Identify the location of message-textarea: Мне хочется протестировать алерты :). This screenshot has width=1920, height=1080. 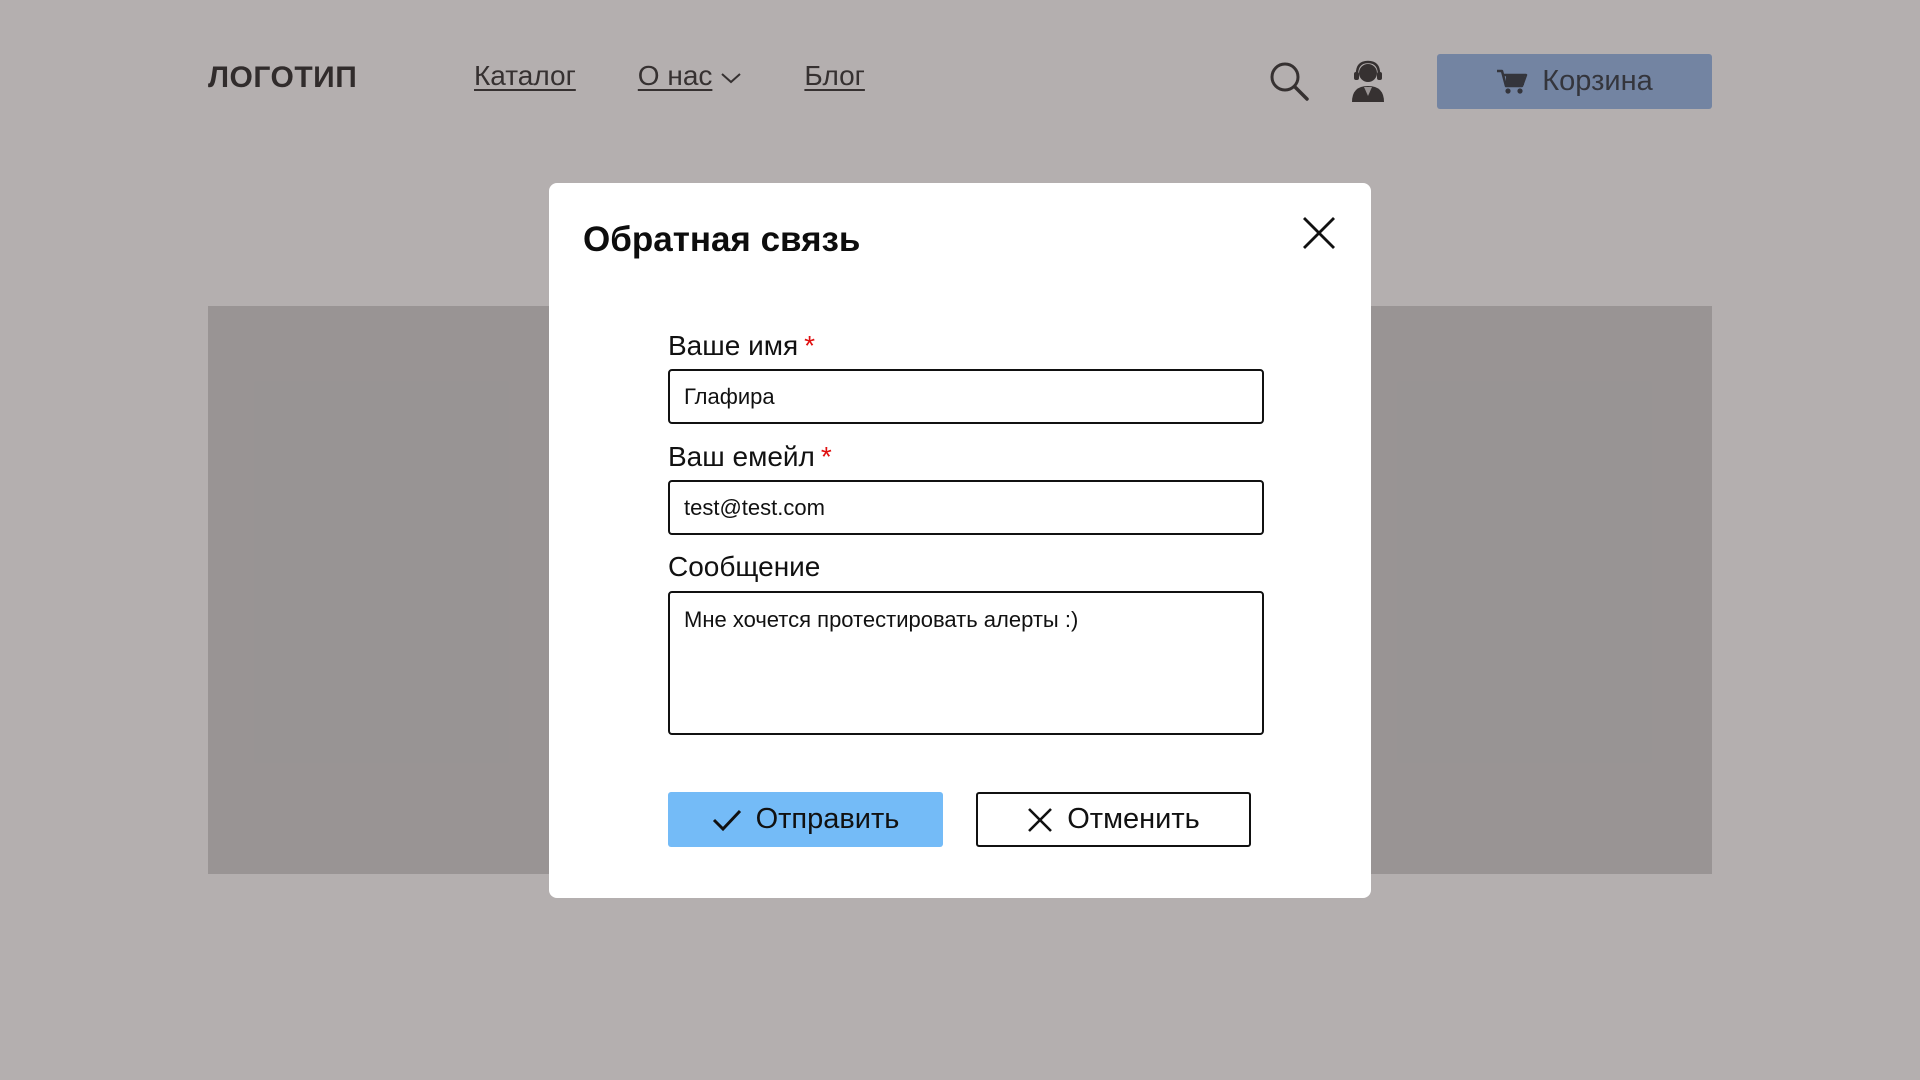
(966, 663).